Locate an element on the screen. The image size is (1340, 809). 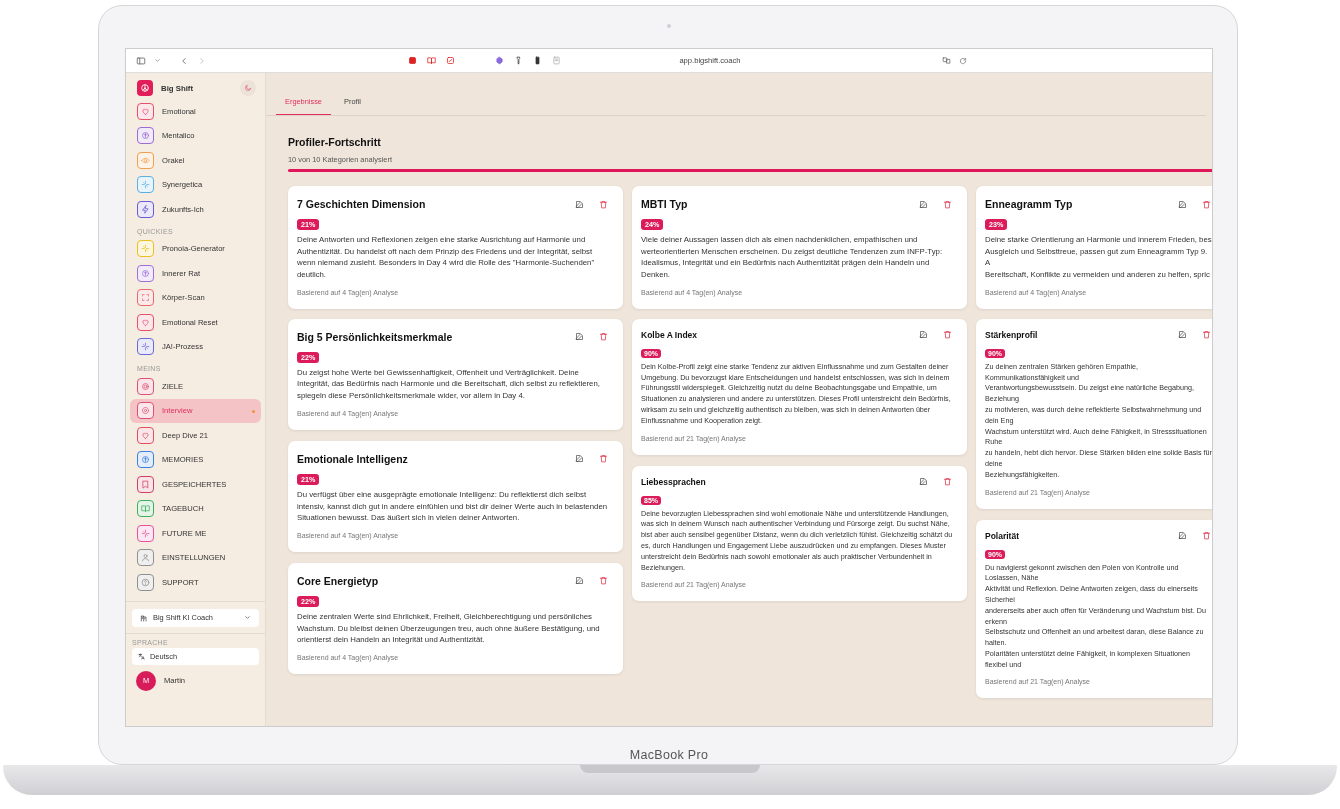
app-logo-icon is located at coordinates (145, 88).